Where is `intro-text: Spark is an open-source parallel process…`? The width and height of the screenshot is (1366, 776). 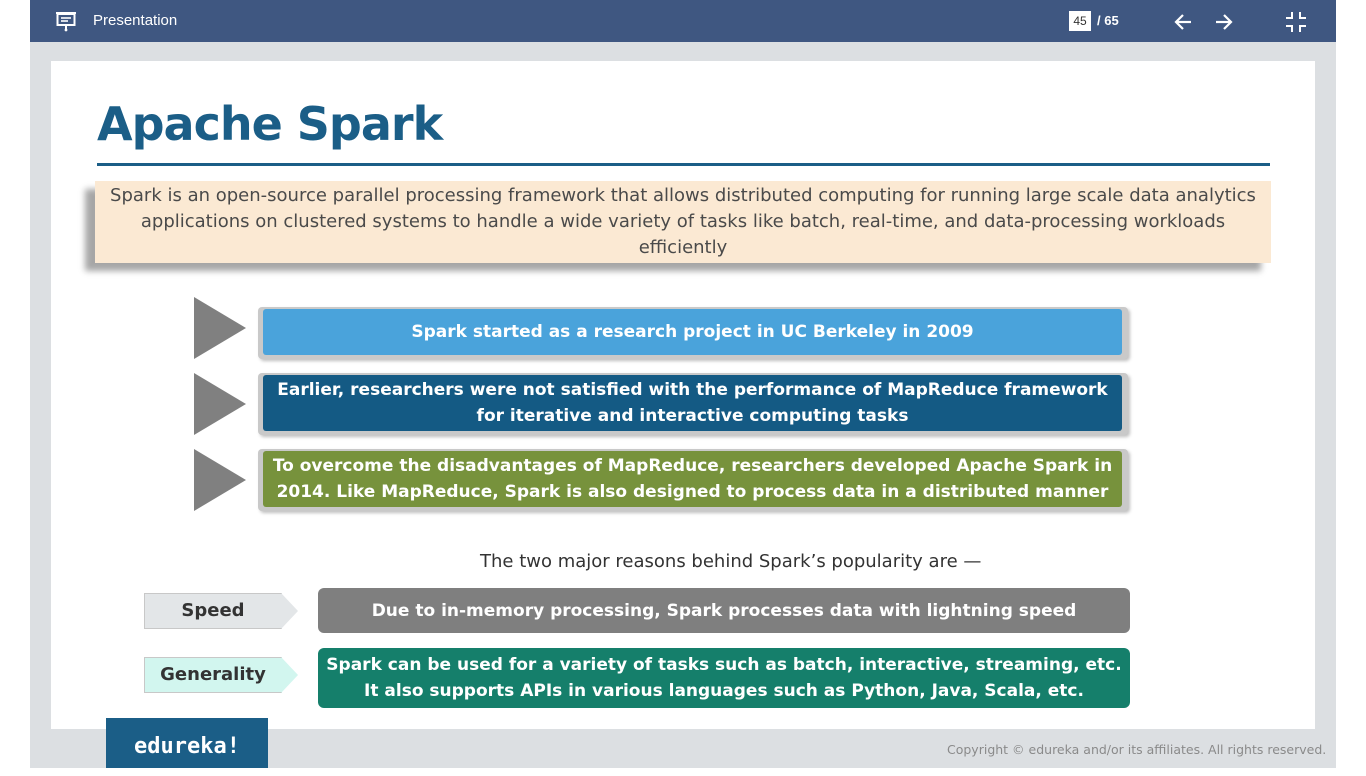
intro-text: Spark is an open-source parallel process… is located at coordinates (683, 221).